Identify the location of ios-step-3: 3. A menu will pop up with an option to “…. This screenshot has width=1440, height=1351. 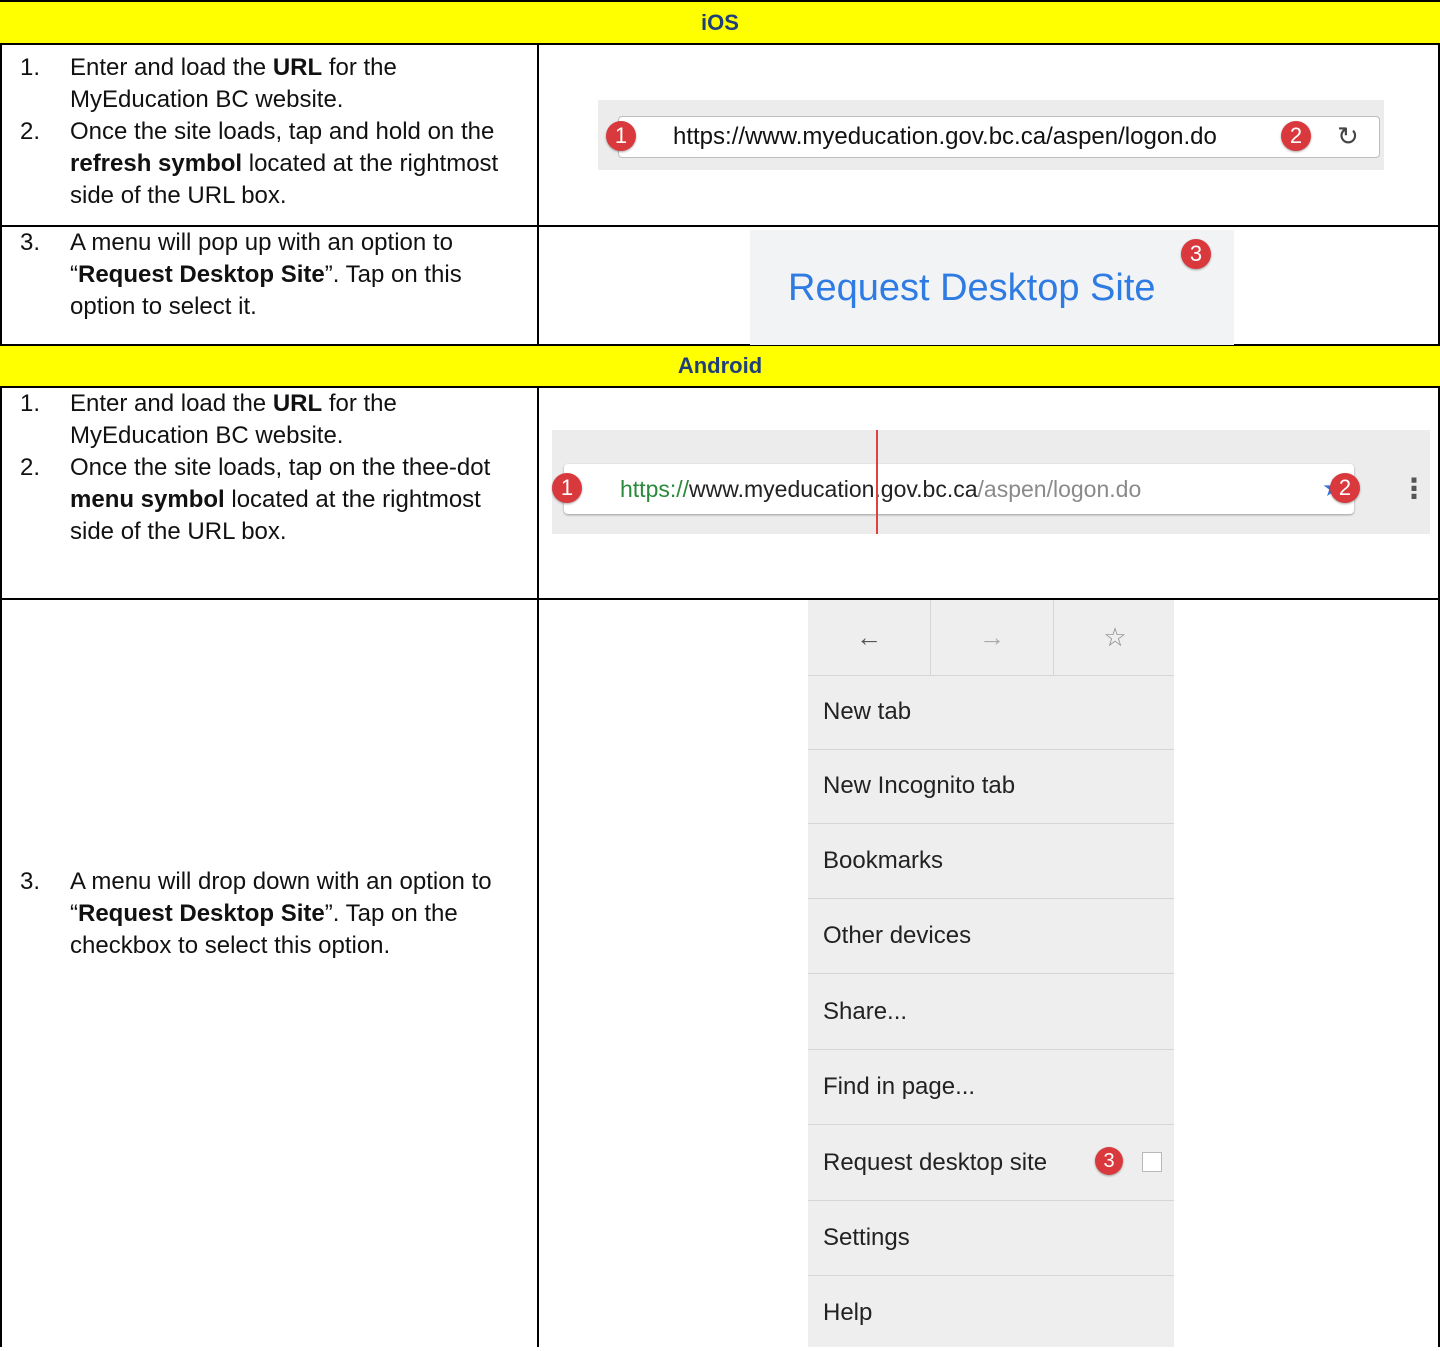
(270, 275).